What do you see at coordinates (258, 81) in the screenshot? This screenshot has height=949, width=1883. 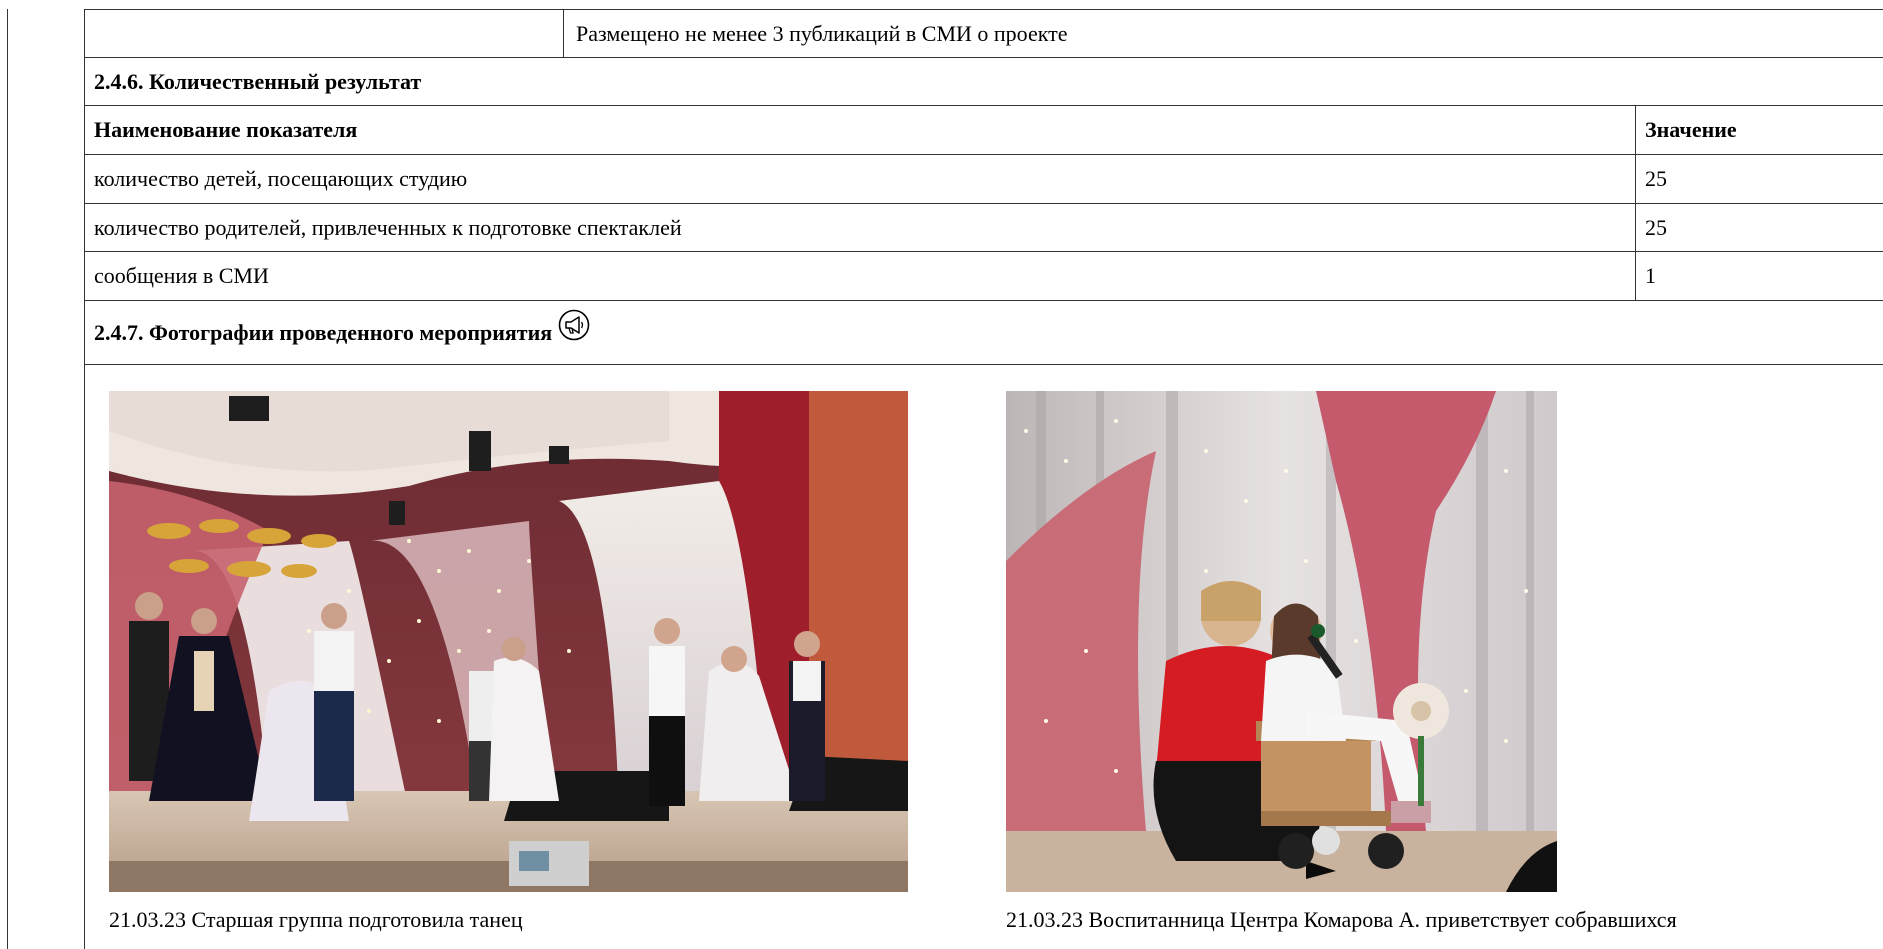 I see `quant-section-title: 2.4.6. Количественный результат` at bounding box center [258, 81].